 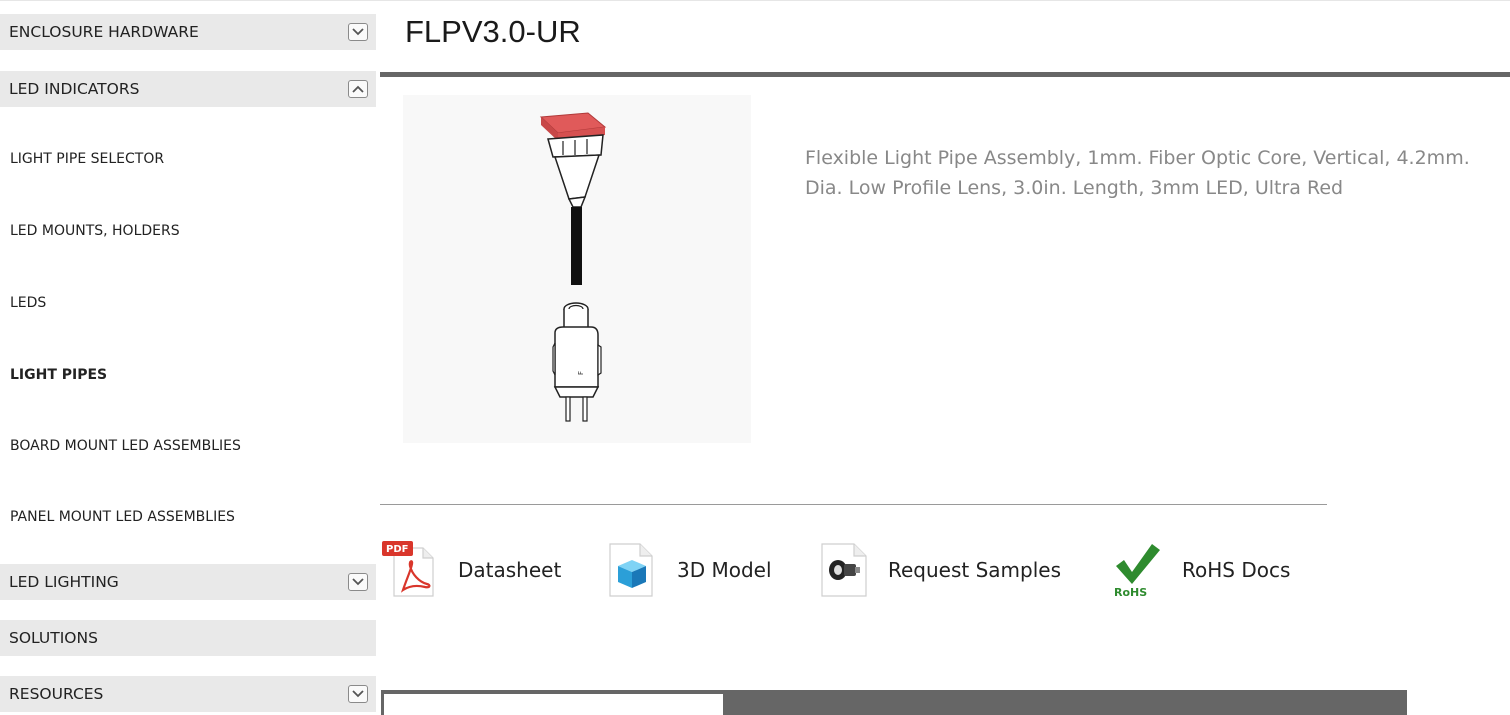 What do you see at coordinates (1236, 569) in the screenshot?
I see `rohs-docs-label: RoHS Docs` at bounding box center [1236, 569].